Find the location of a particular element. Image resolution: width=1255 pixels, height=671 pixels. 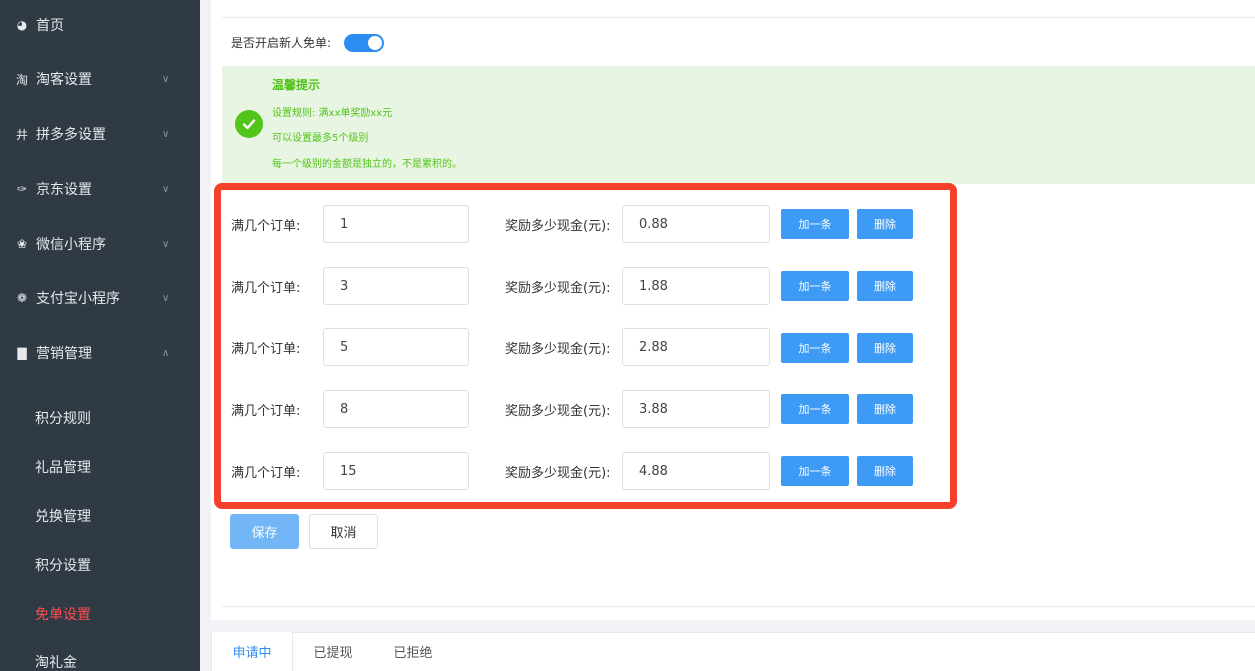

sidebar-item-marketing: ▇ 营销管理 ∧ is located at coordinates (100, 353).